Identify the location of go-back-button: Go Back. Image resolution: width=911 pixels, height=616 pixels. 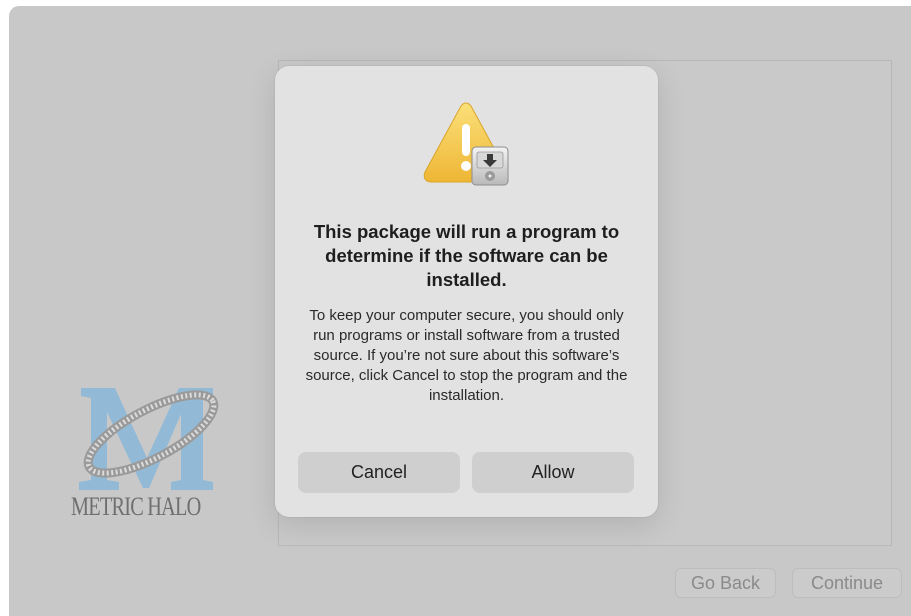
(725, 583).